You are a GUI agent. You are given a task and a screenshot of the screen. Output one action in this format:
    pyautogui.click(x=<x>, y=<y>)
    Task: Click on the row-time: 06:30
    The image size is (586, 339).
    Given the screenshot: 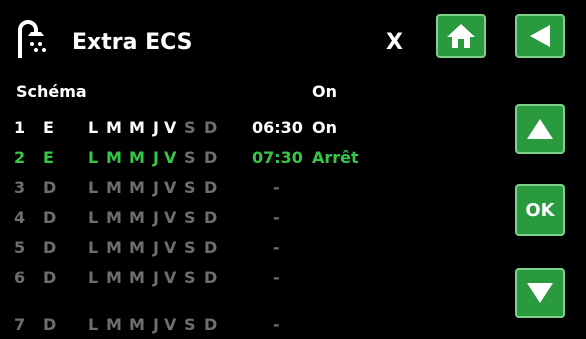 What is the action you would take?
    pyautogui.click(x=277, y=127)
    